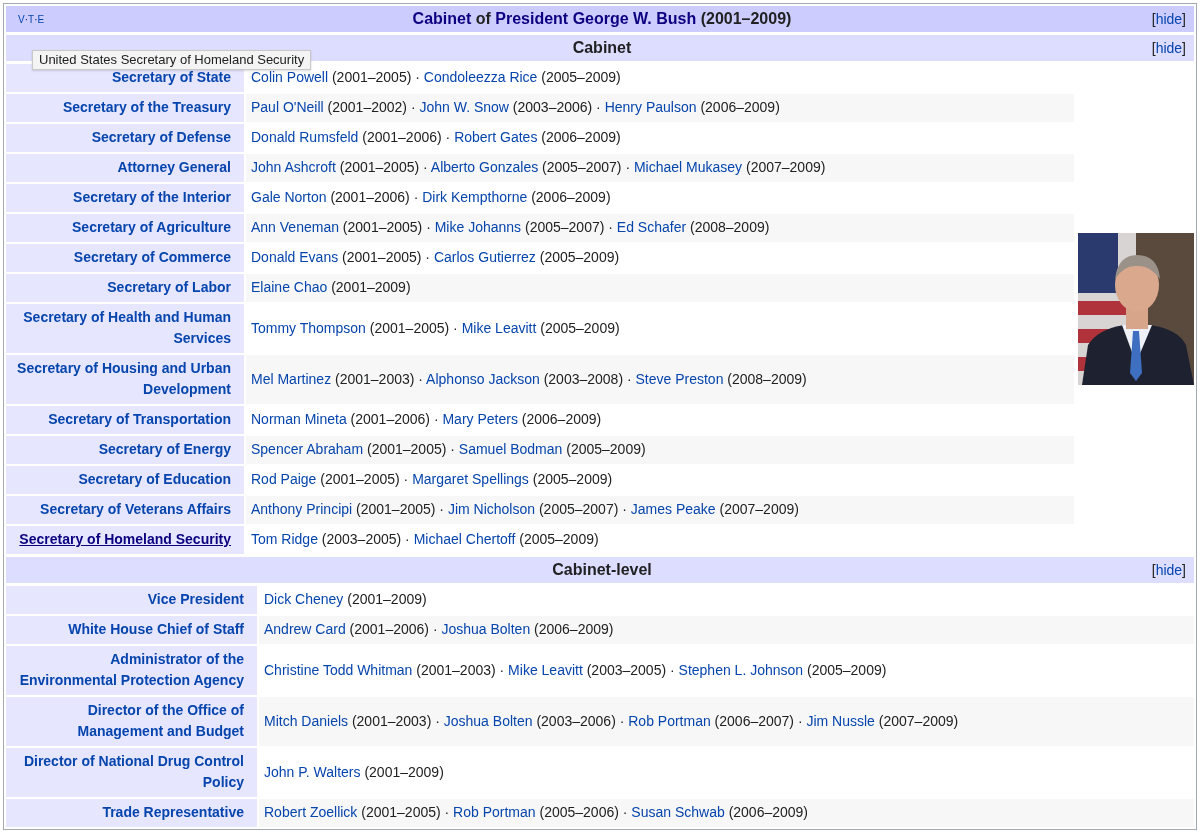 The width and height of the screenshot is (1200, 833). What do you see at coordinates (741, 669) in the screenshot?
I see `person-link: Stephen L. Johnson` at bounding box center [741, 669].